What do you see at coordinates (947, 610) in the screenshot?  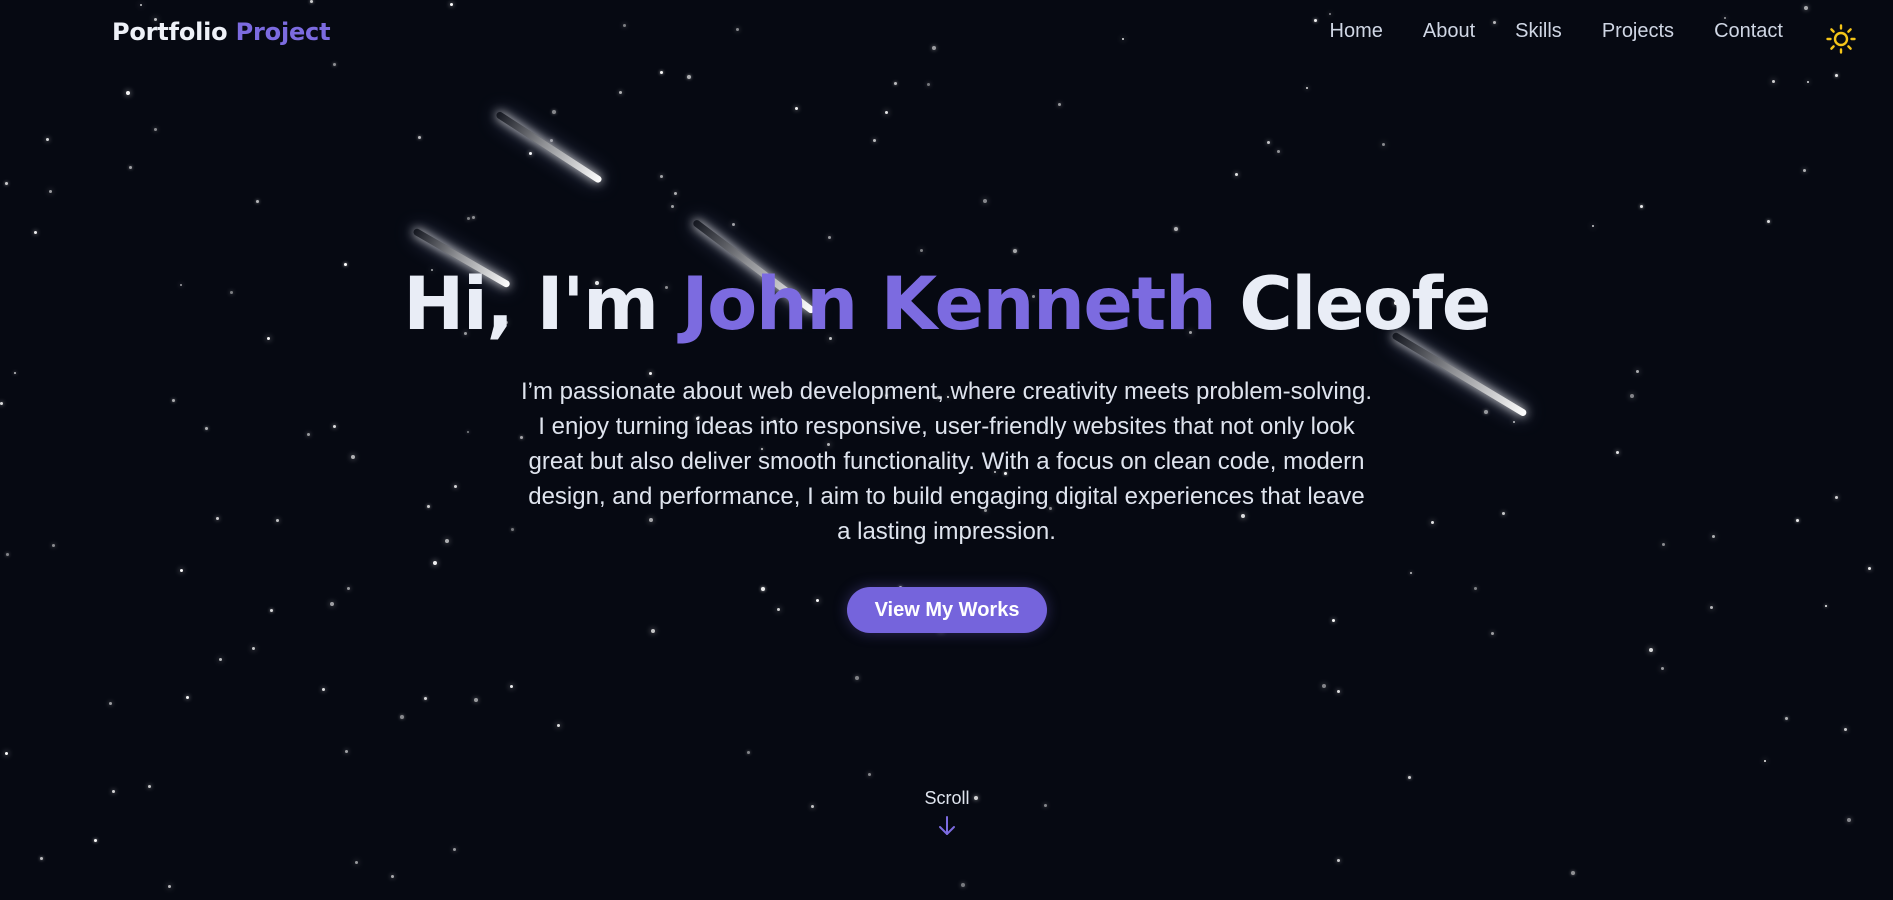 I see `view-my-works-button: View My Works` at bounding box center [947, 610].